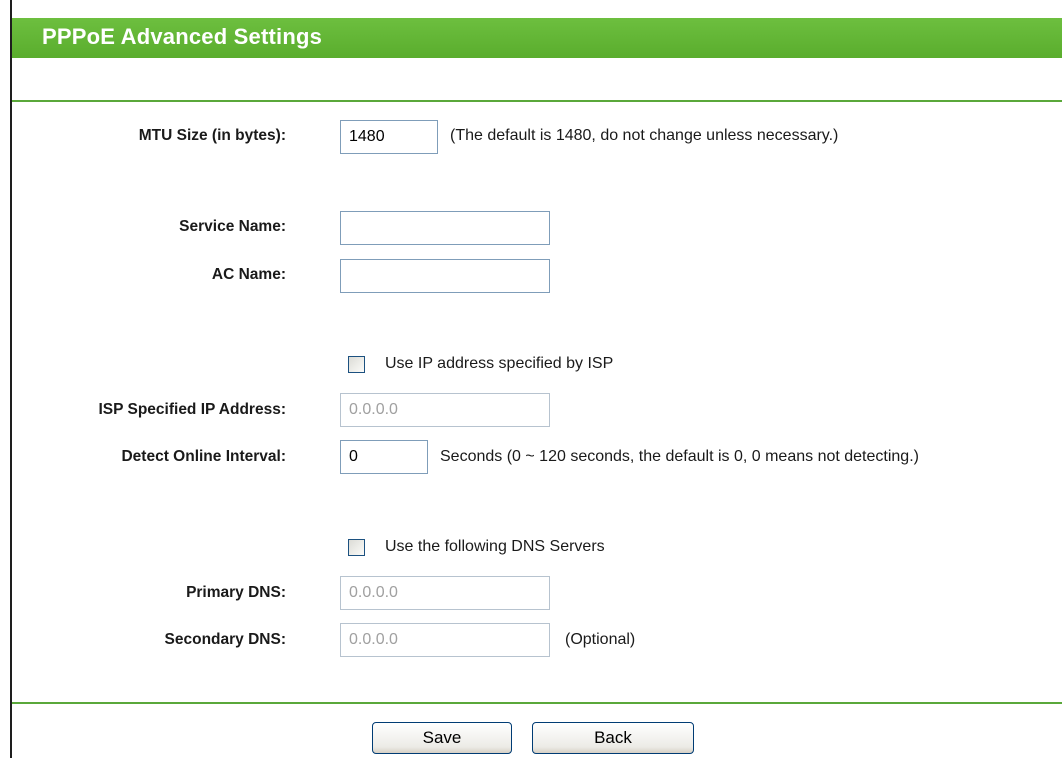 This screenshot has height=758, width=1062. What do you see at coordinates (445, 593) in the screenshot?
I see `primary-dns-input` at bounding box center [445, 593].